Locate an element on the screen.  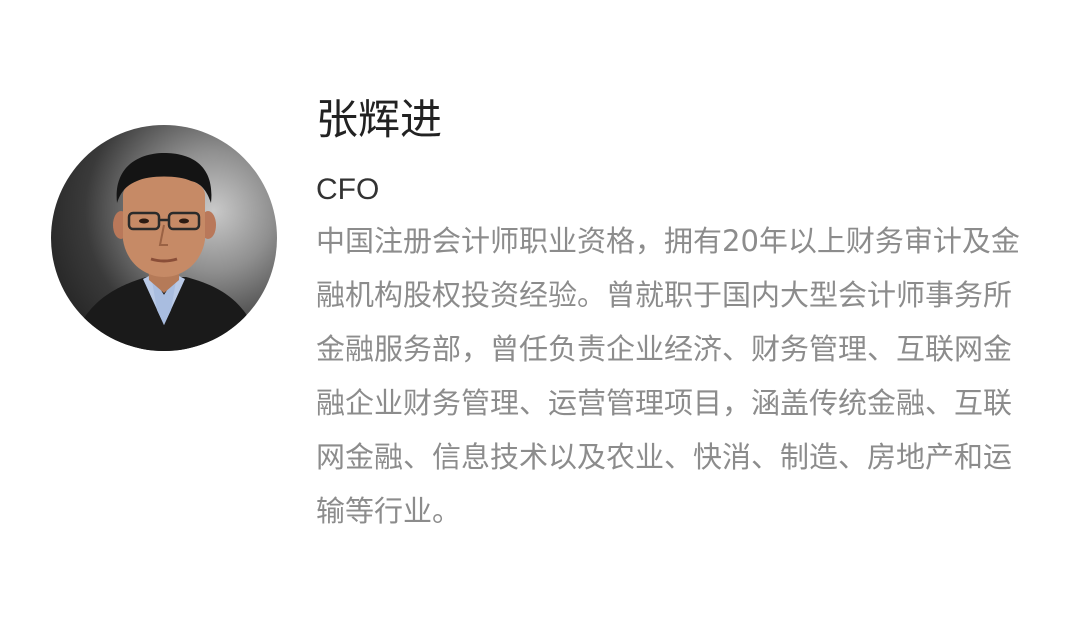
person-name: 张辉进 is located at coordinates (379, 119).